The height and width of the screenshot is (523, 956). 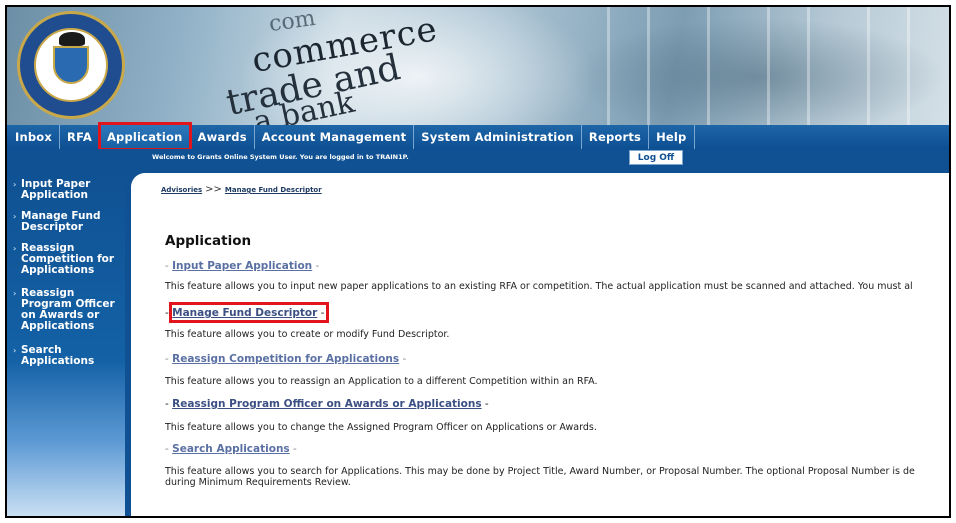 I want to click on highlight-box, so click(x=249, y=312).